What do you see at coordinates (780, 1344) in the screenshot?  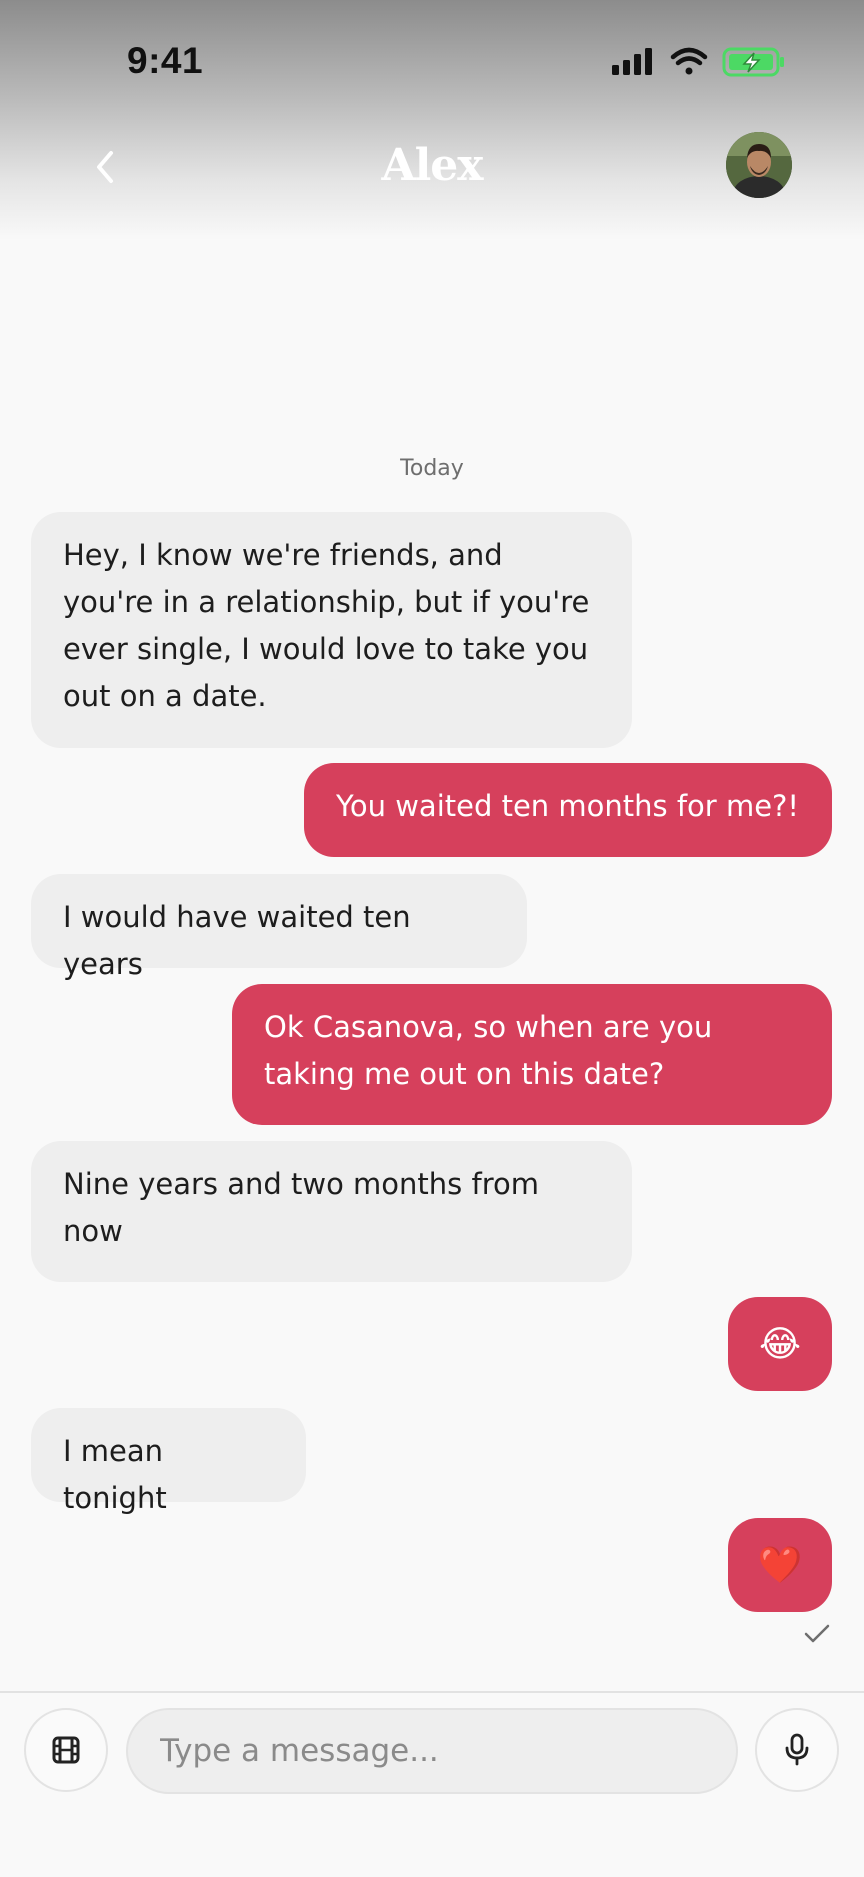 I see `message-bubble-sent: 😂` at bounding box center [780, 1344].